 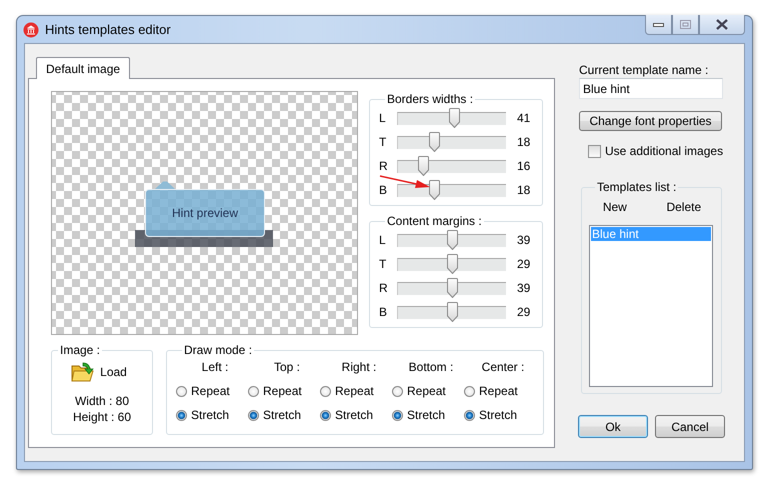 I want to click on column-header: Left :, so click(x=215, y=367).